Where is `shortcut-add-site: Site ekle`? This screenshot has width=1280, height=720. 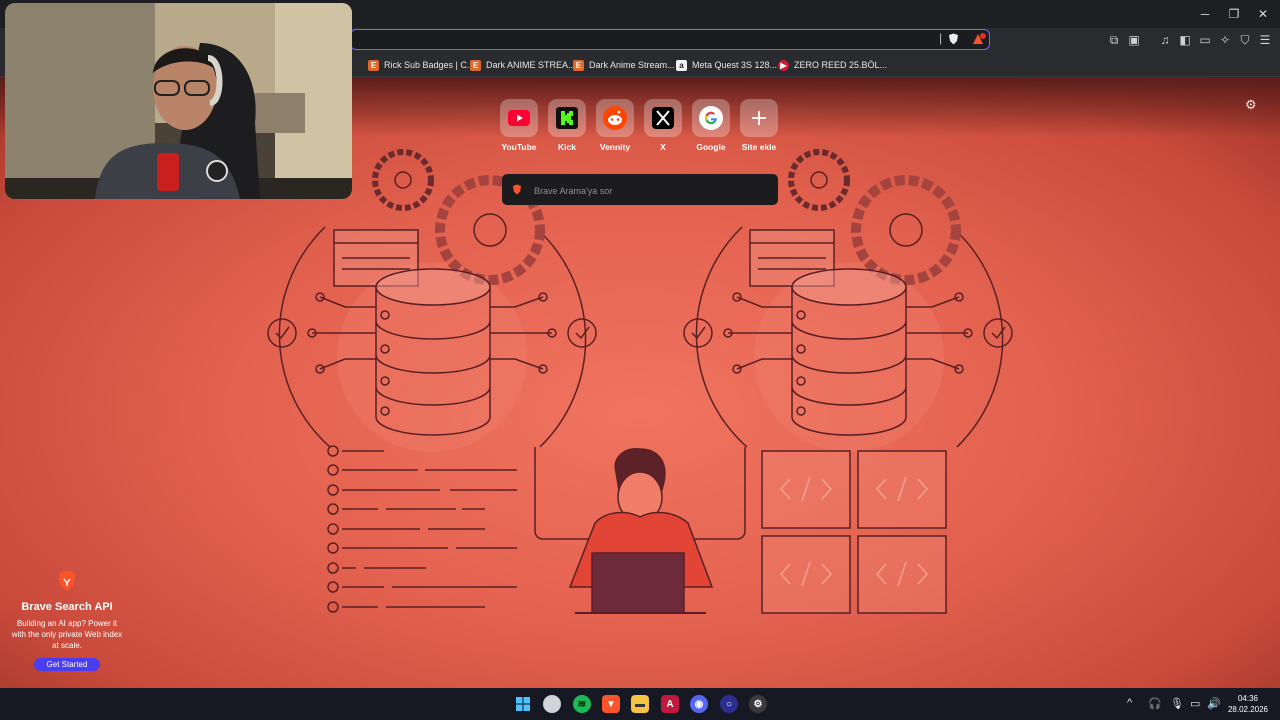
shortcut-add-site: Site ekle is located at coordinates (759, 125).